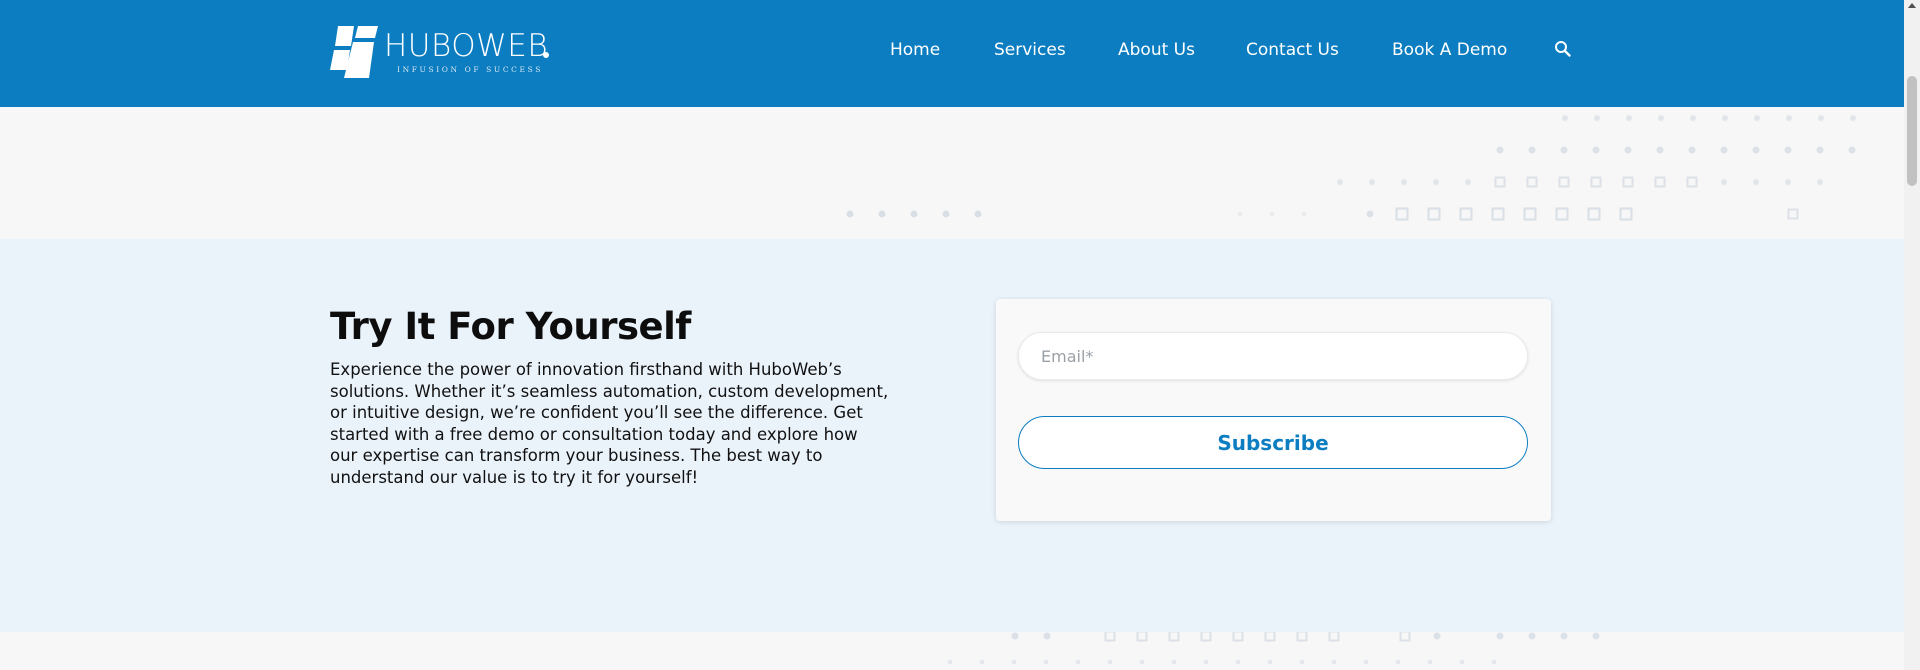 The image size is (1920, 670). Describe the element at coordinates (1292, 50) in the screenshot. I see `nav-contact-us: Contact Us` at that location.